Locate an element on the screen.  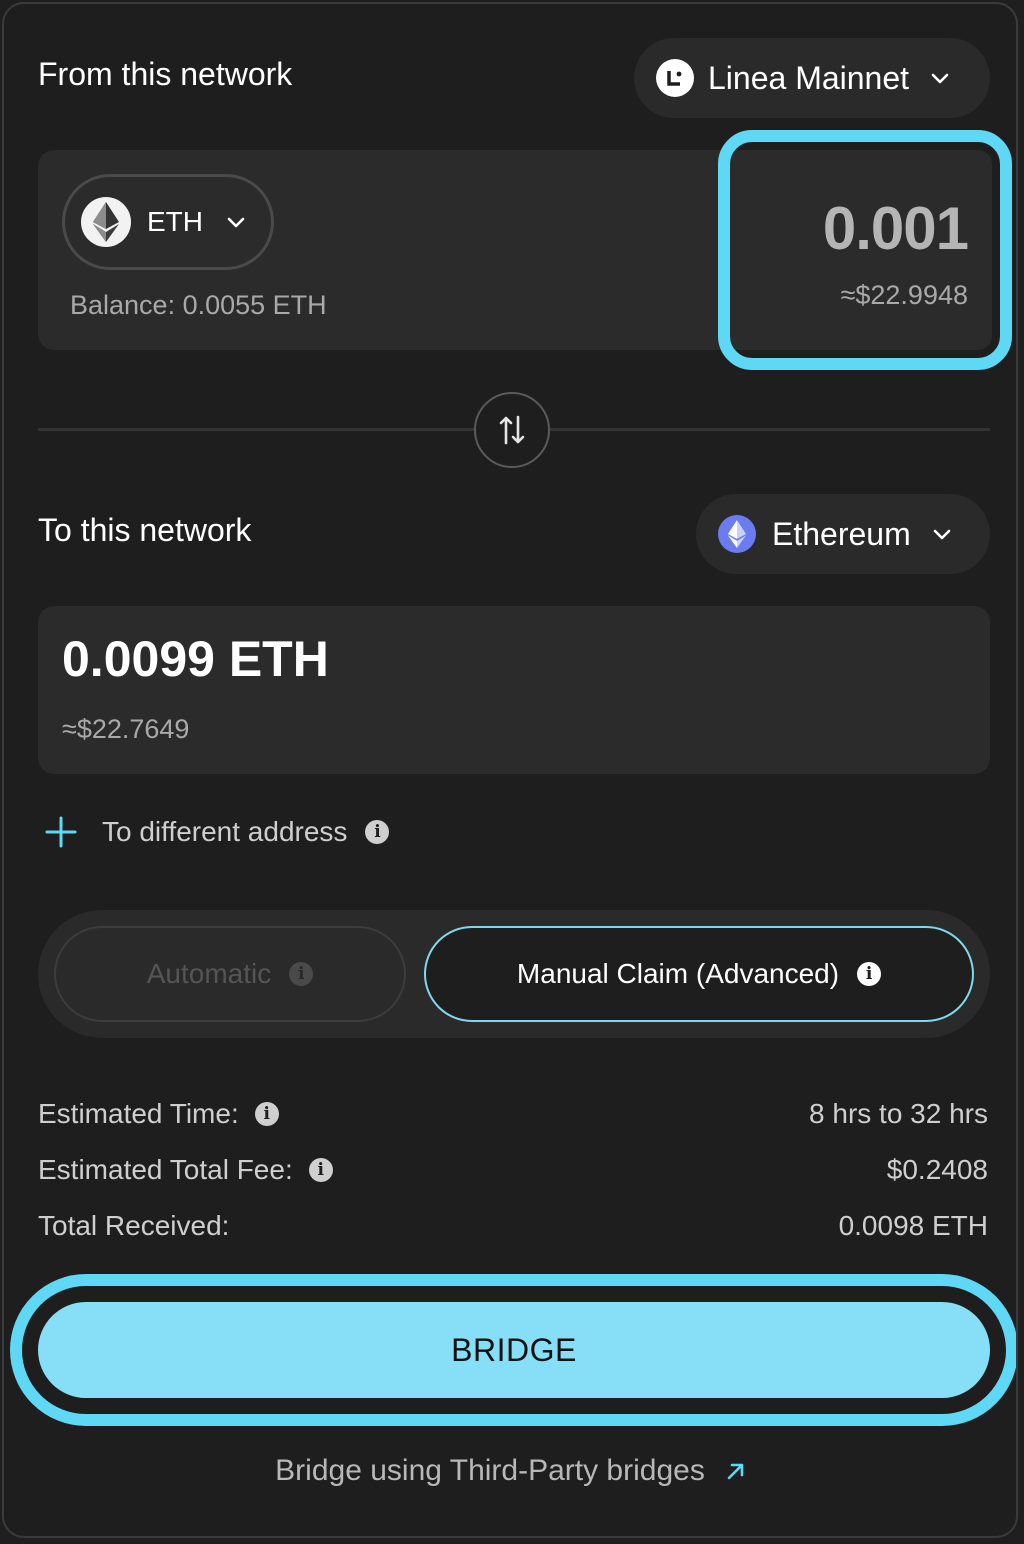
token-selector: ETH is located at coordinates (168, 222).